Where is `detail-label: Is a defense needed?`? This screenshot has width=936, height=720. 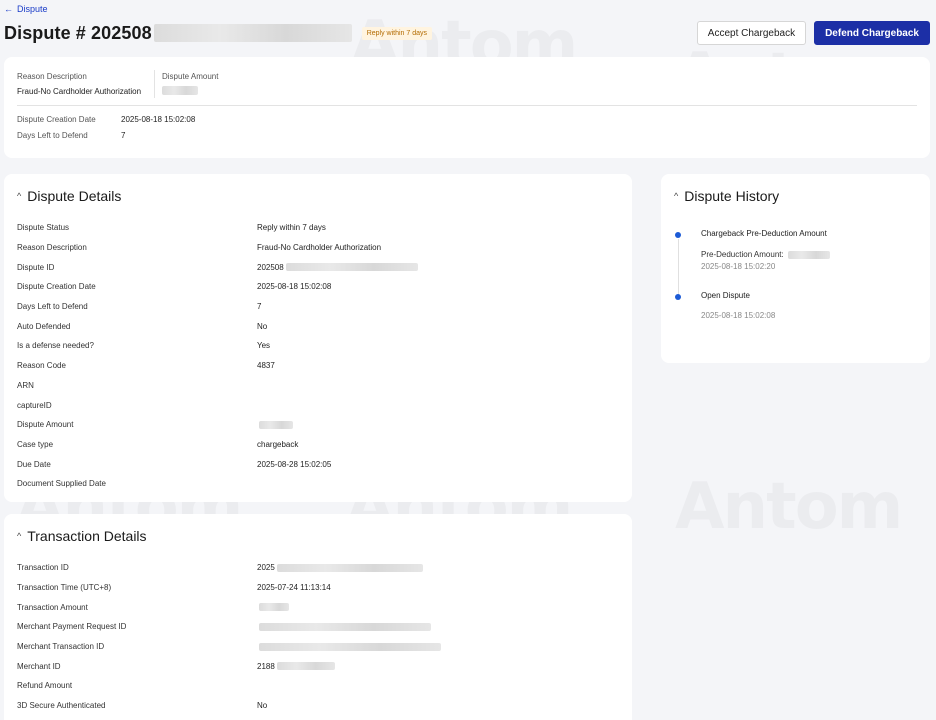 detail-label: Is a defense needed? is located at coordinates (55, 346).